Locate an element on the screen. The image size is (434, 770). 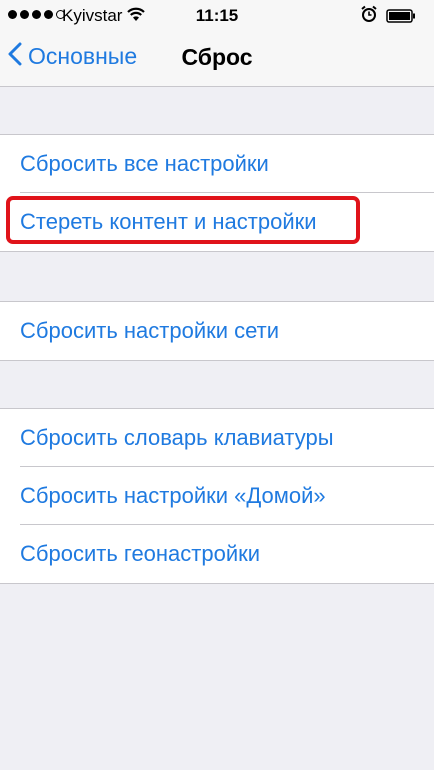
navigation-bar: Основные Сброс is located at coordinates (217, 59).